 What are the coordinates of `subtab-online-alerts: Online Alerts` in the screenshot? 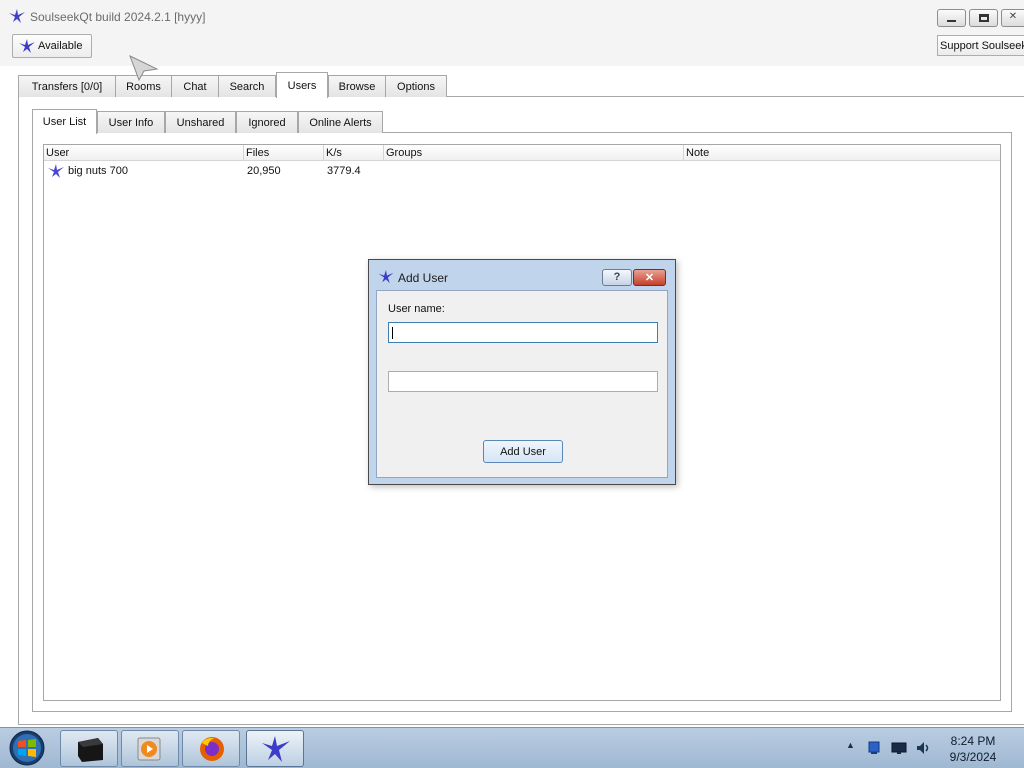 It's located at (340, 122).